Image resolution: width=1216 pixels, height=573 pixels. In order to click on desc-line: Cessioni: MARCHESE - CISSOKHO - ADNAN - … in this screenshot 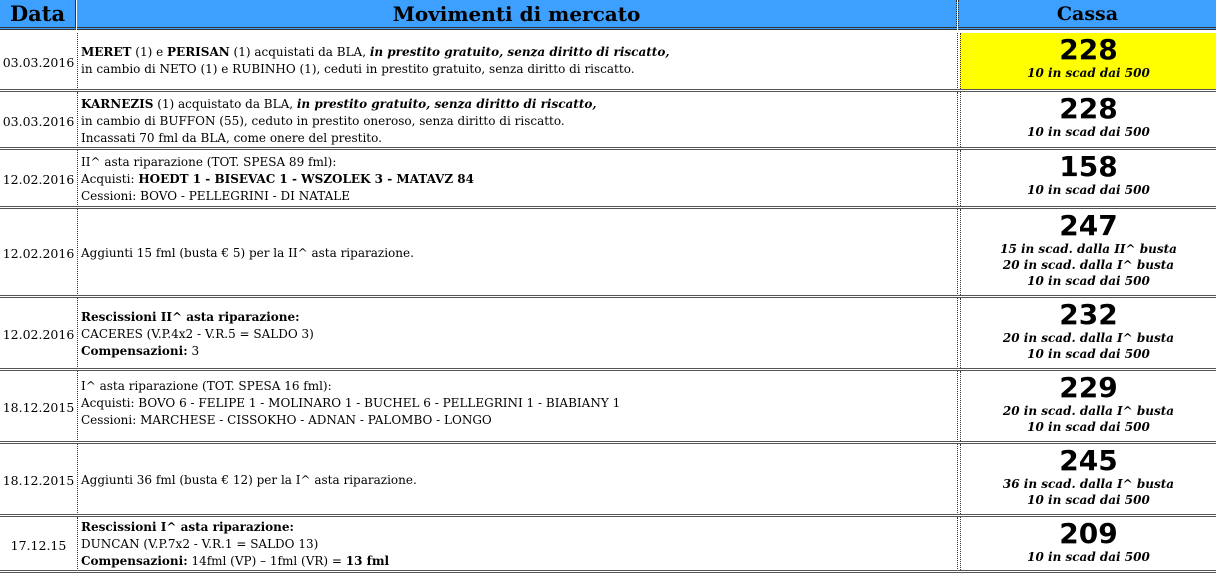, I will do `click(286, 420)`.